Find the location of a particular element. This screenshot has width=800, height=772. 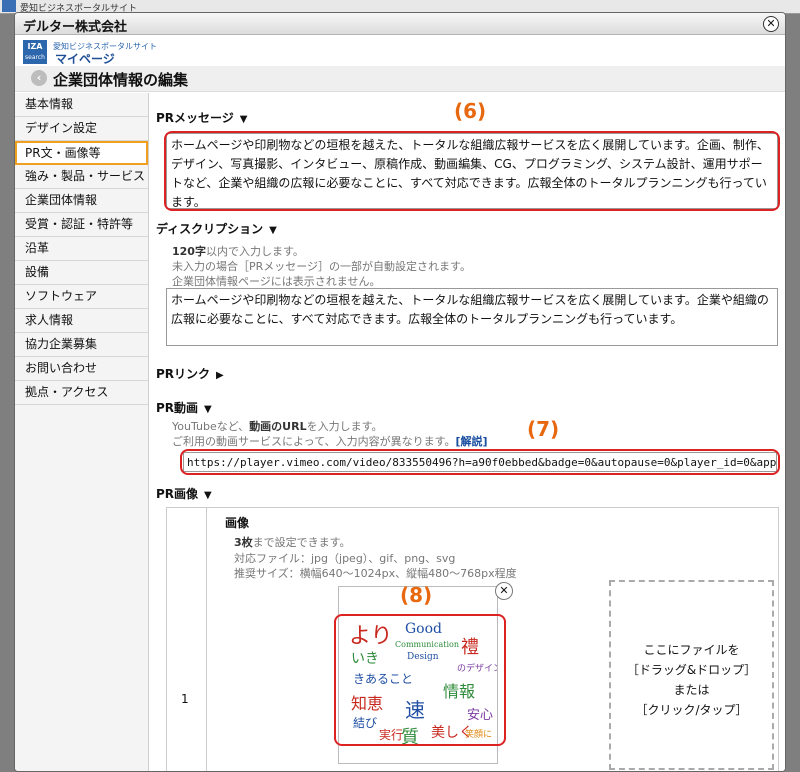

sidebar-item-design-settings: デザイン設定 is located at coordinates (81, 129).